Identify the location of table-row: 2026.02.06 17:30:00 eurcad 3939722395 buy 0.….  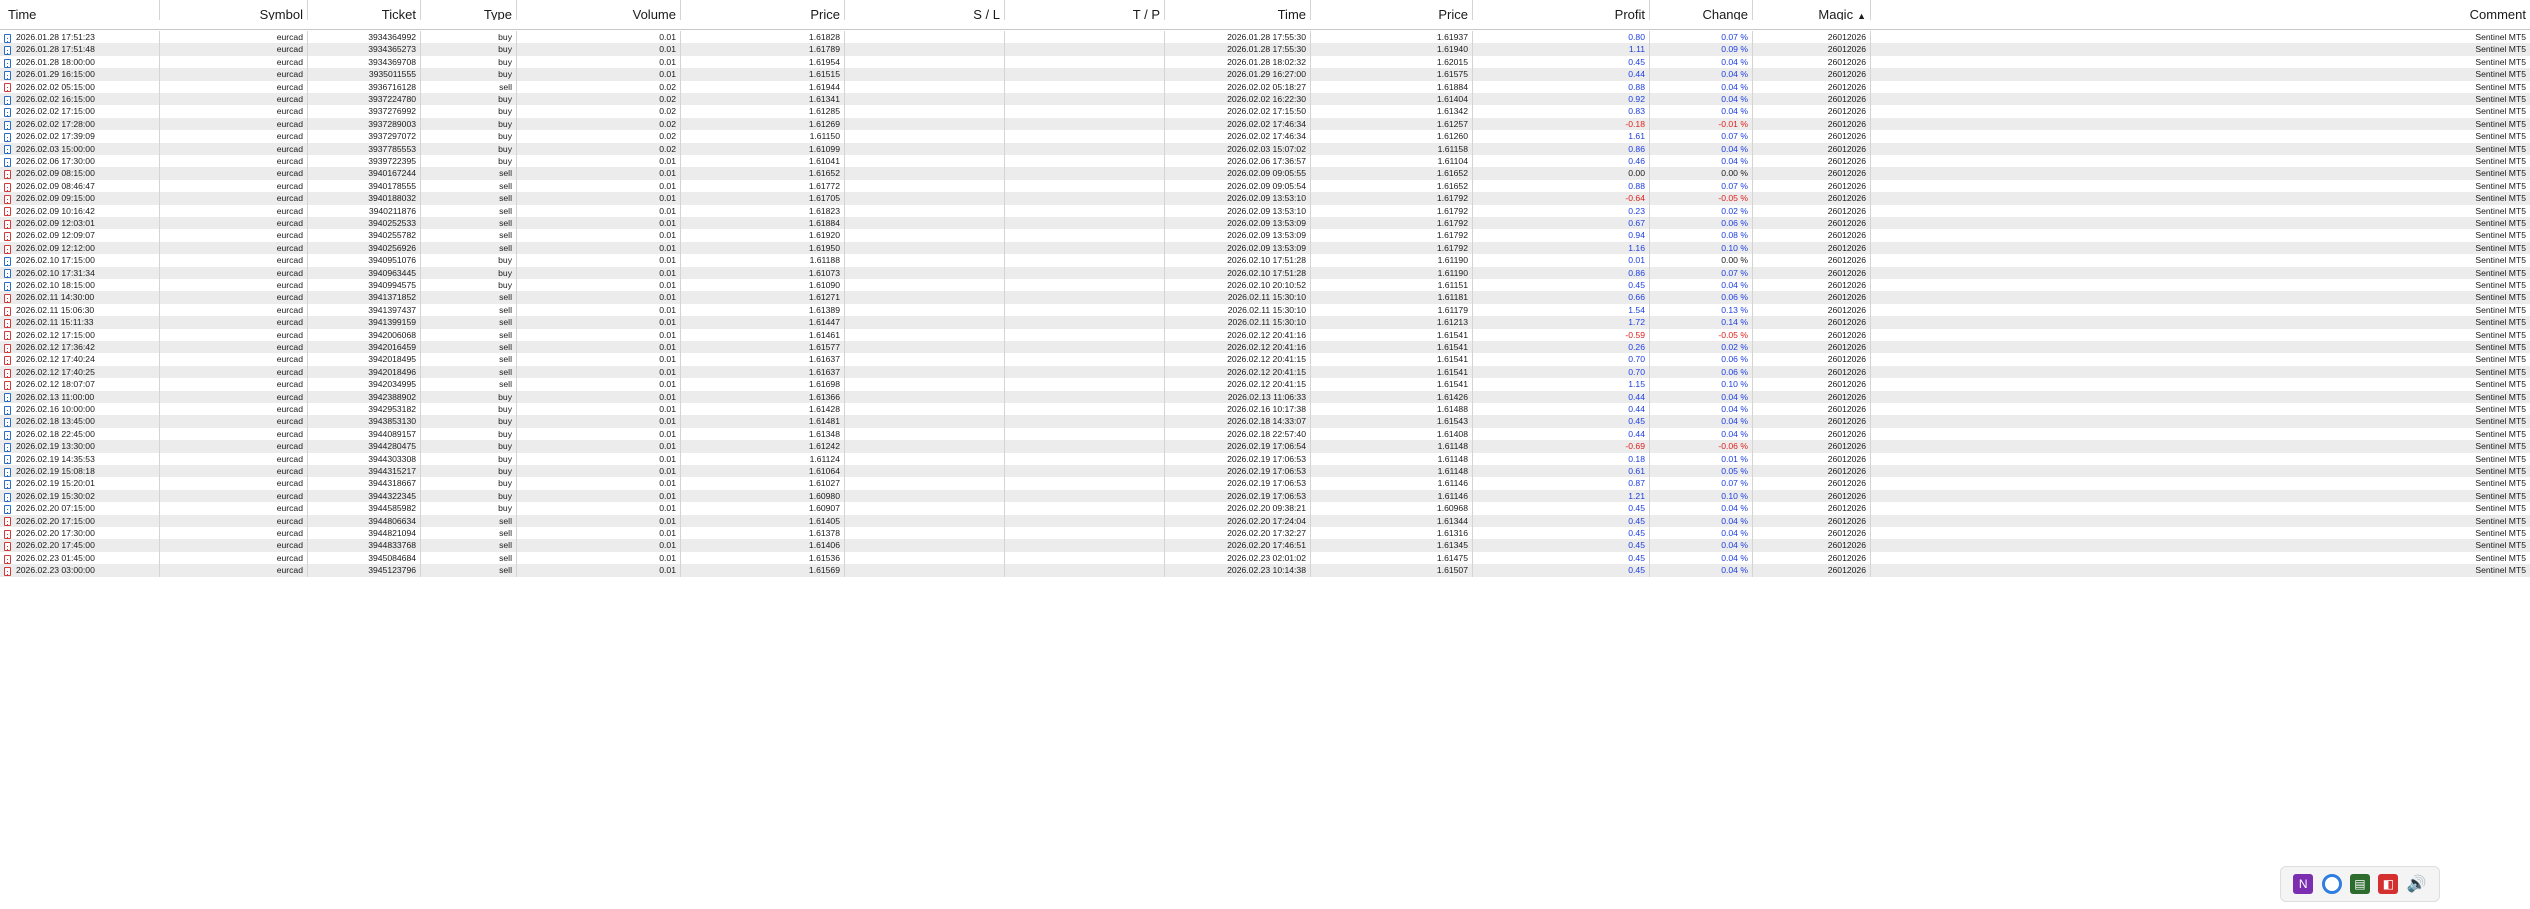
(1265, 161).